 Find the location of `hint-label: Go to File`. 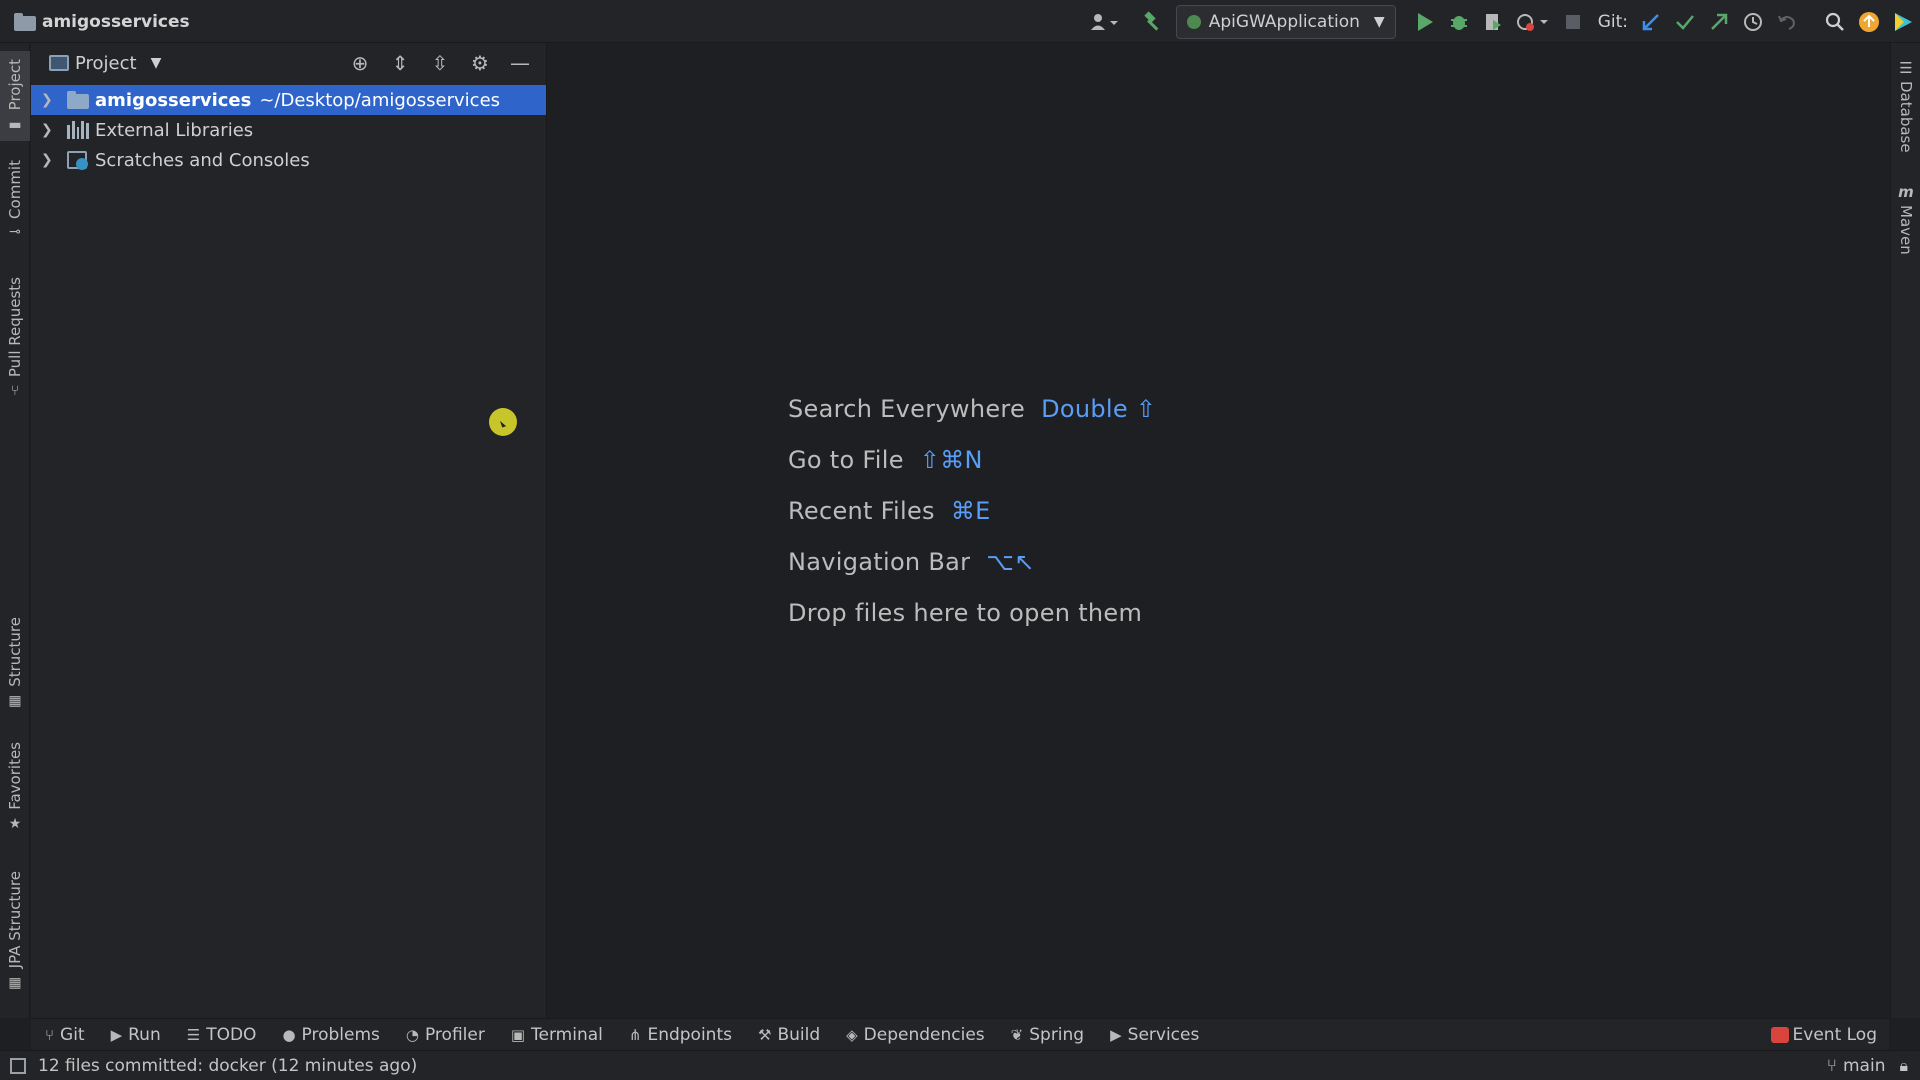

hint-label: Go to File is located at coordinates (846, 459).